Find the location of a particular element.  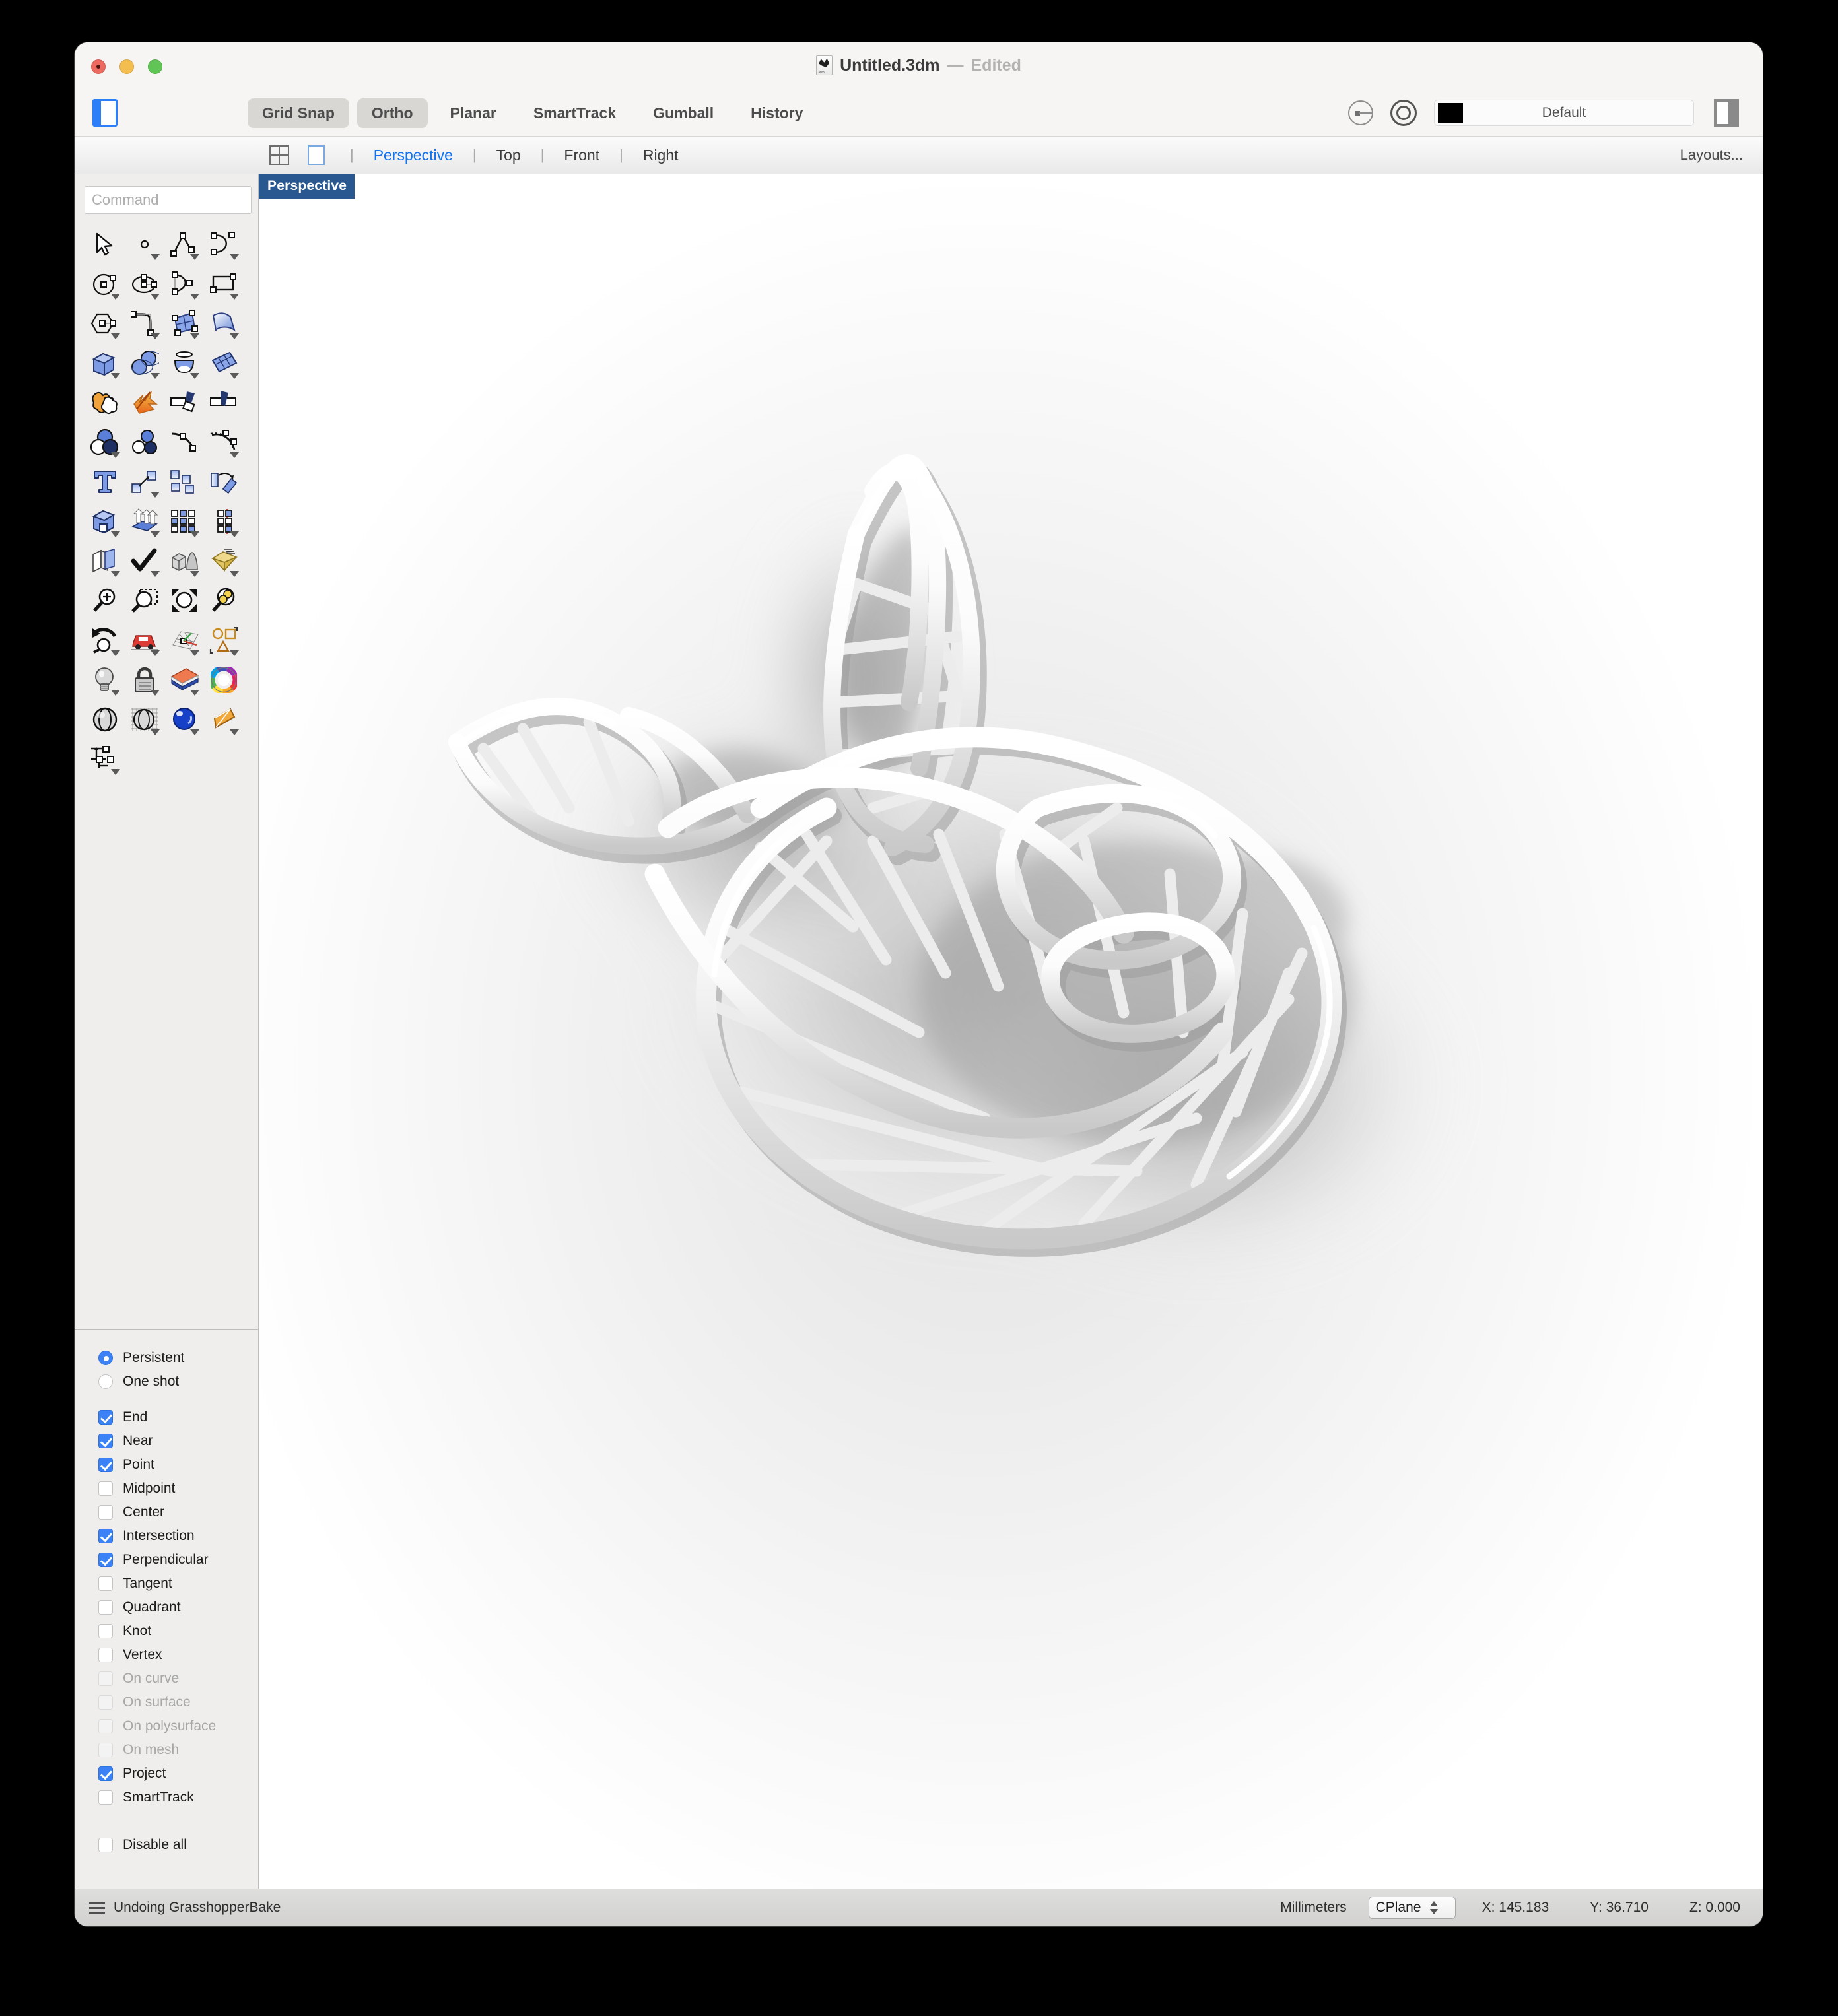

osnap-item-end: End is located at coordinates (178, 1417).